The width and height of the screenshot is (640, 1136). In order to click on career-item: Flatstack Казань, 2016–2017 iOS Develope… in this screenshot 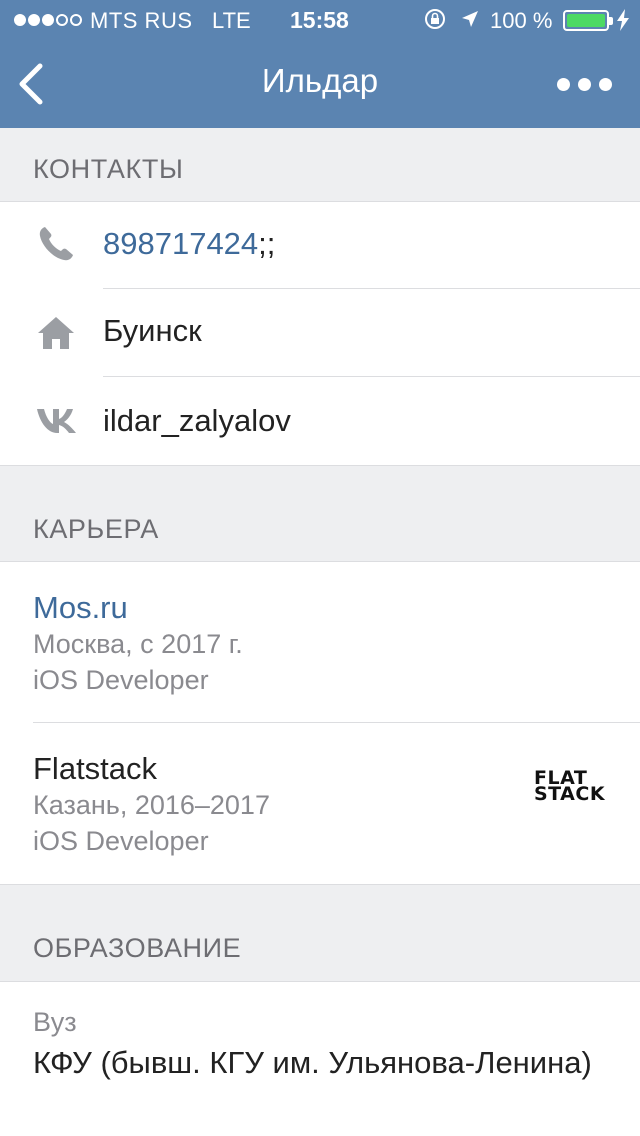, I will do `click(151, 805)`.